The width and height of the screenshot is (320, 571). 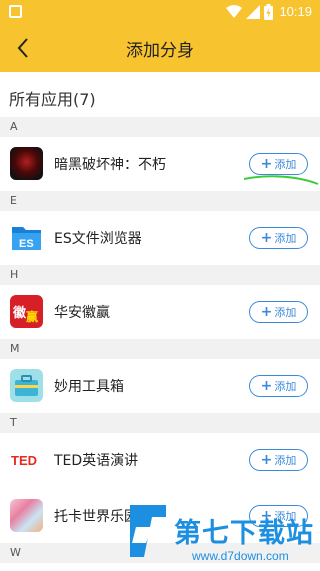 I want to click on app-name: ES文件浏览器, so click(x=98, y=239).